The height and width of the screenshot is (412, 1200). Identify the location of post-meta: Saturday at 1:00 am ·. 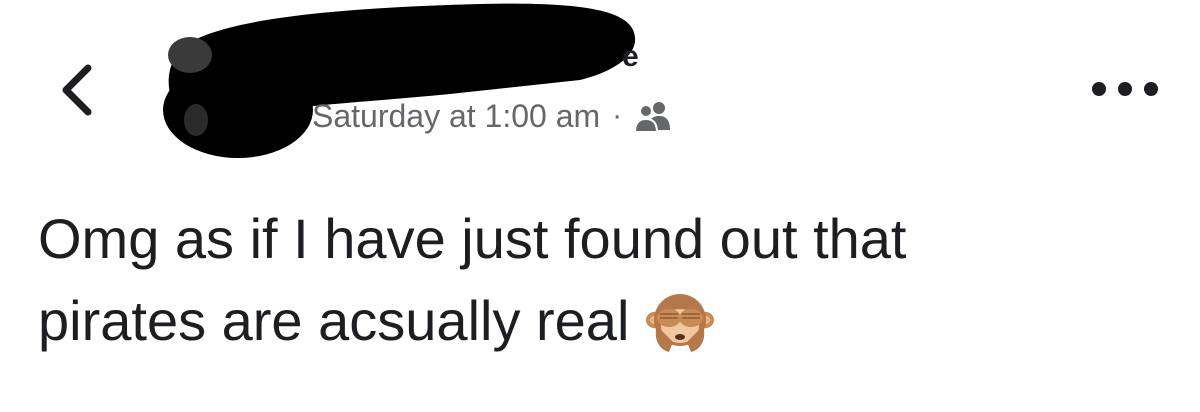
(493, 116).